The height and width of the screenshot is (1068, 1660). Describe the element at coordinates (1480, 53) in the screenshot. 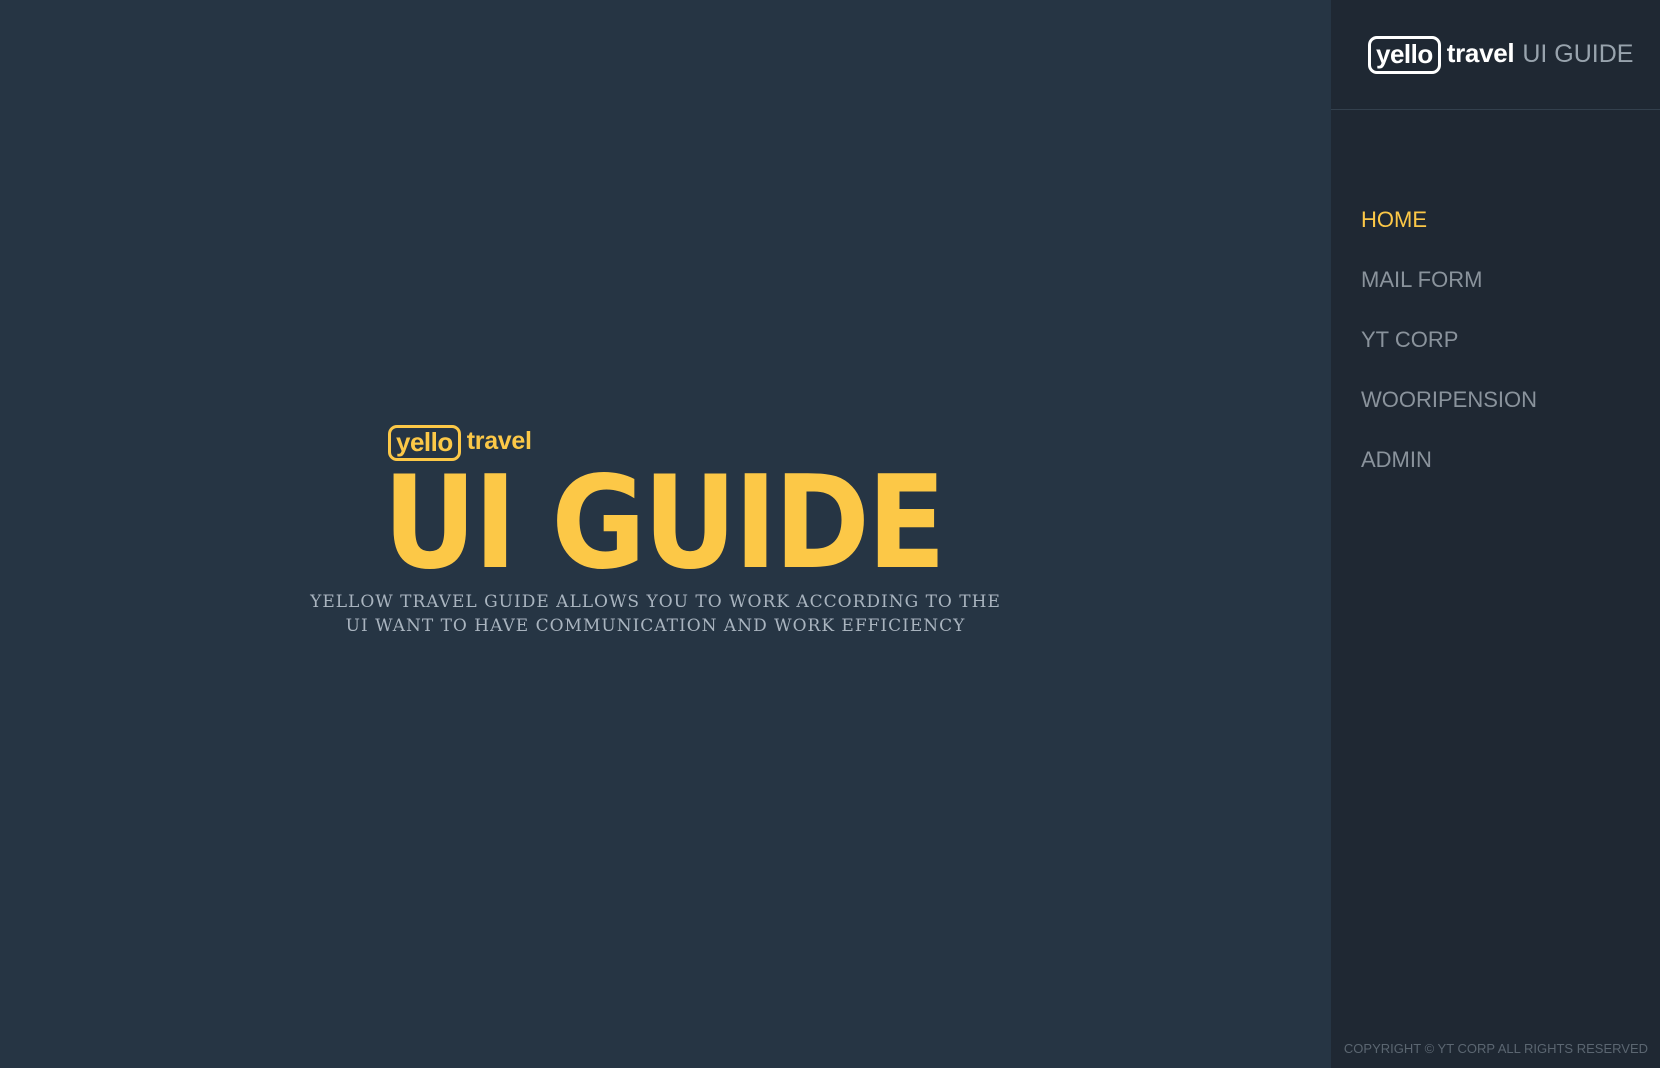

I see `brand-logo-word: travel` at that location.